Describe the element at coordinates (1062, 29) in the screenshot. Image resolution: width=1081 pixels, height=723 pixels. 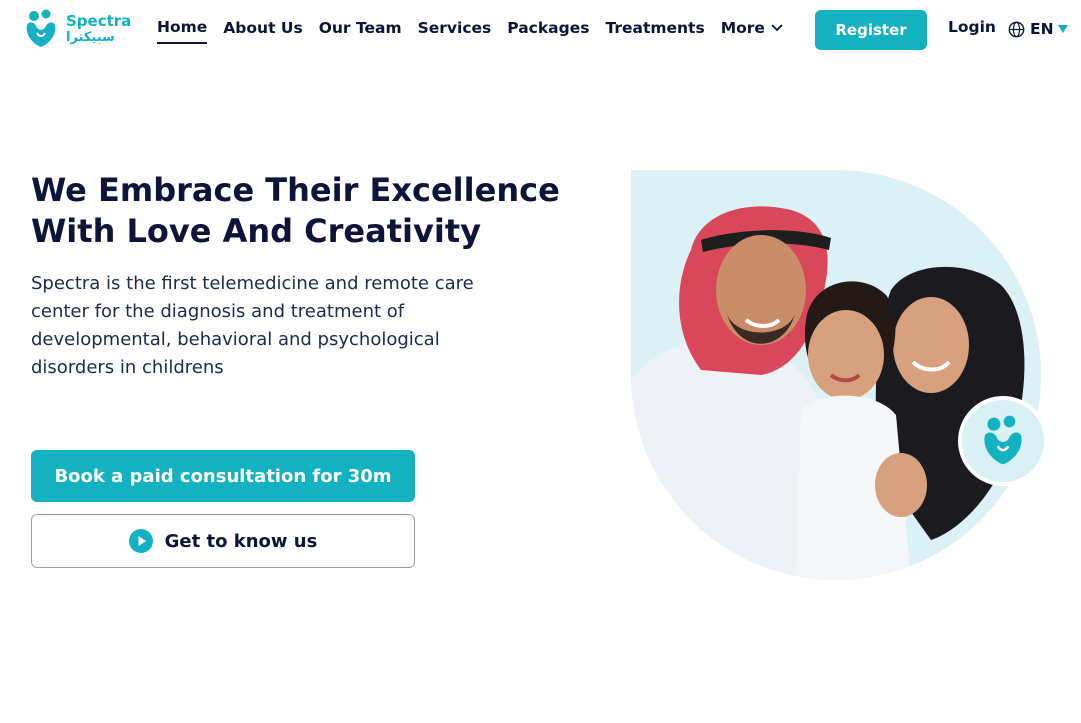
I see `caret-down-icon` at that location.